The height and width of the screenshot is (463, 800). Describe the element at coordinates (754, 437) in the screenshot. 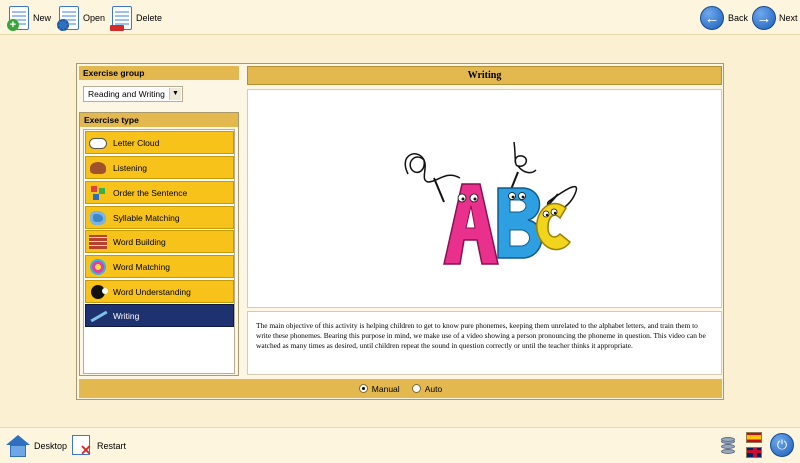

I see `spanish-flag-icon` at that location.